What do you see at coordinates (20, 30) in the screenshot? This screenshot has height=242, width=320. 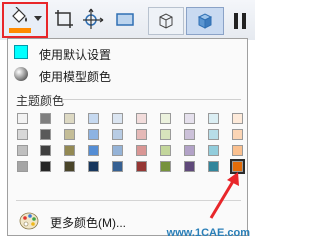 I see `current-color-strip` at bounding box center [20, 30].